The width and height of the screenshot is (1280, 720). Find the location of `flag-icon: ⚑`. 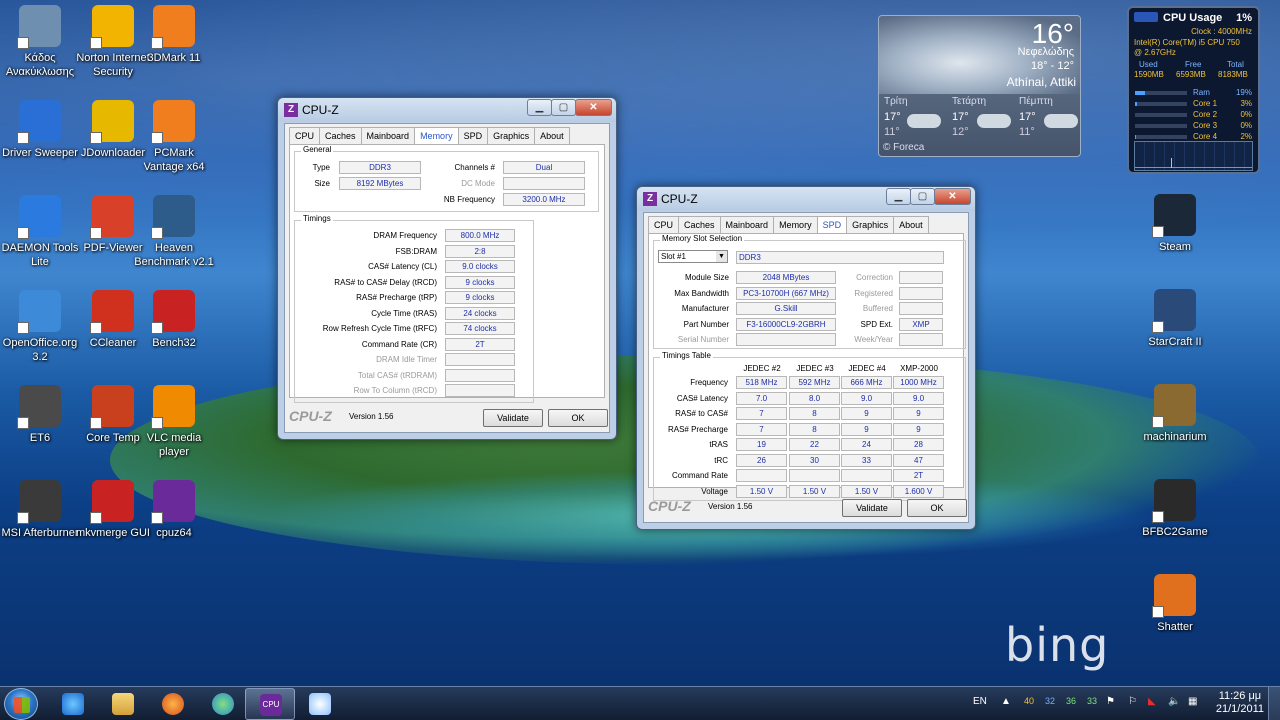

flag-icon: ⚑ is located at coordinates (1110, 701).